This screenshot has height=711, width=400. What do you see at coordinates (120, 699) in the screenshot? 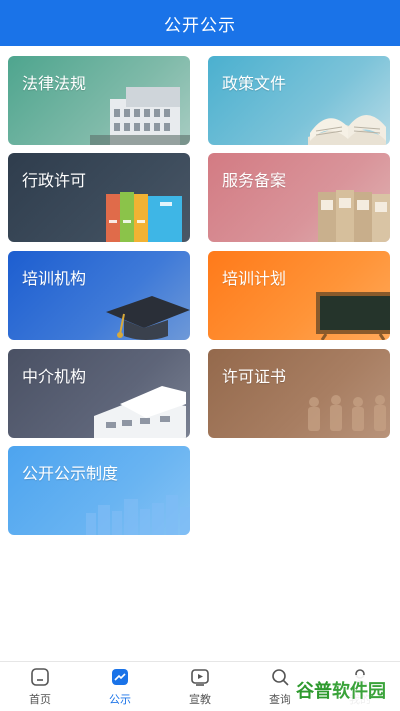
I see `tab-label: 公示` at bounding box center [120, 699].